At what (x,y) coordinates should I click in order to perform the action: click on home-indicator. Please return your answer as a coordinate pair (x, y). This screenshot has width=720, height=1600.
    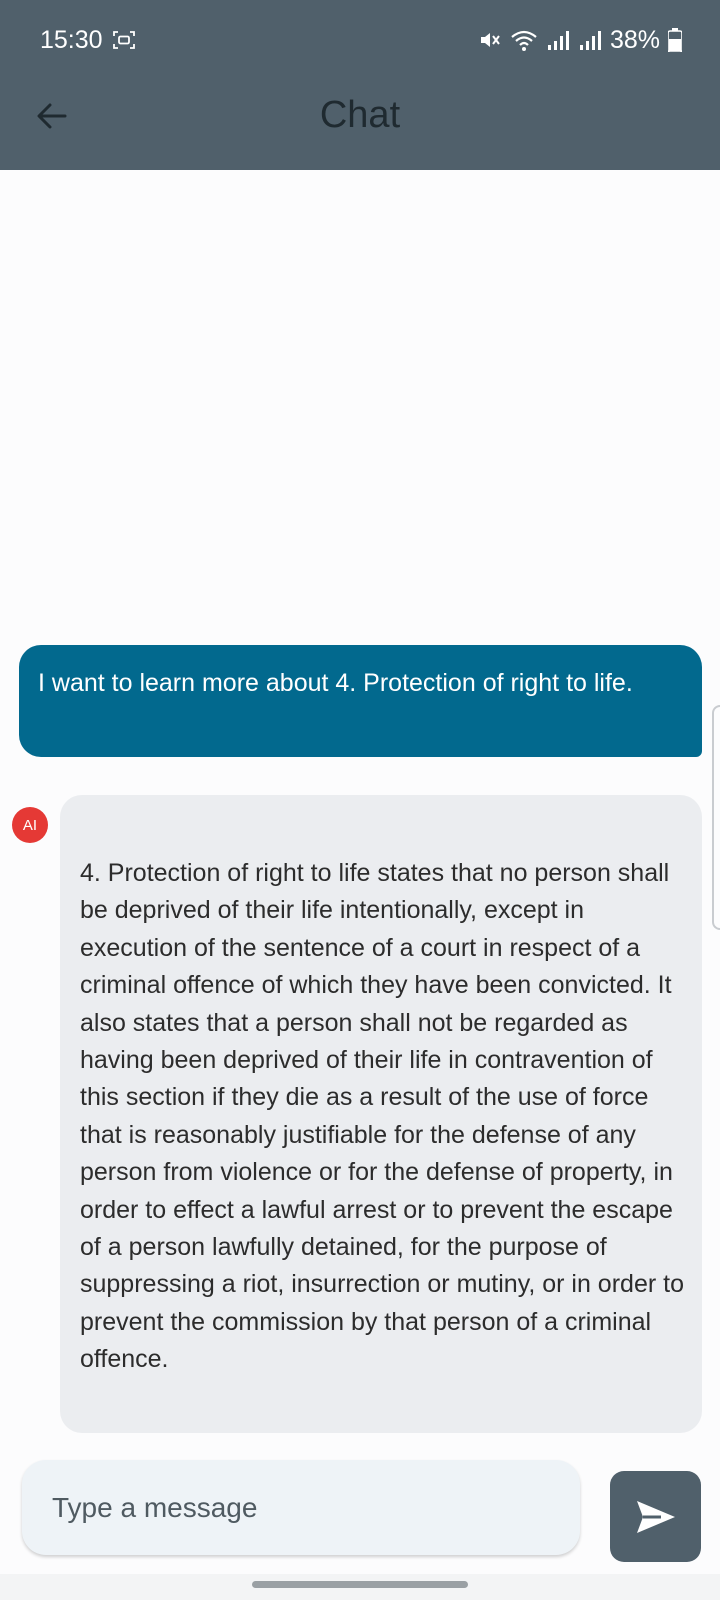
    Looking at the image, I should click on (360, 1584).